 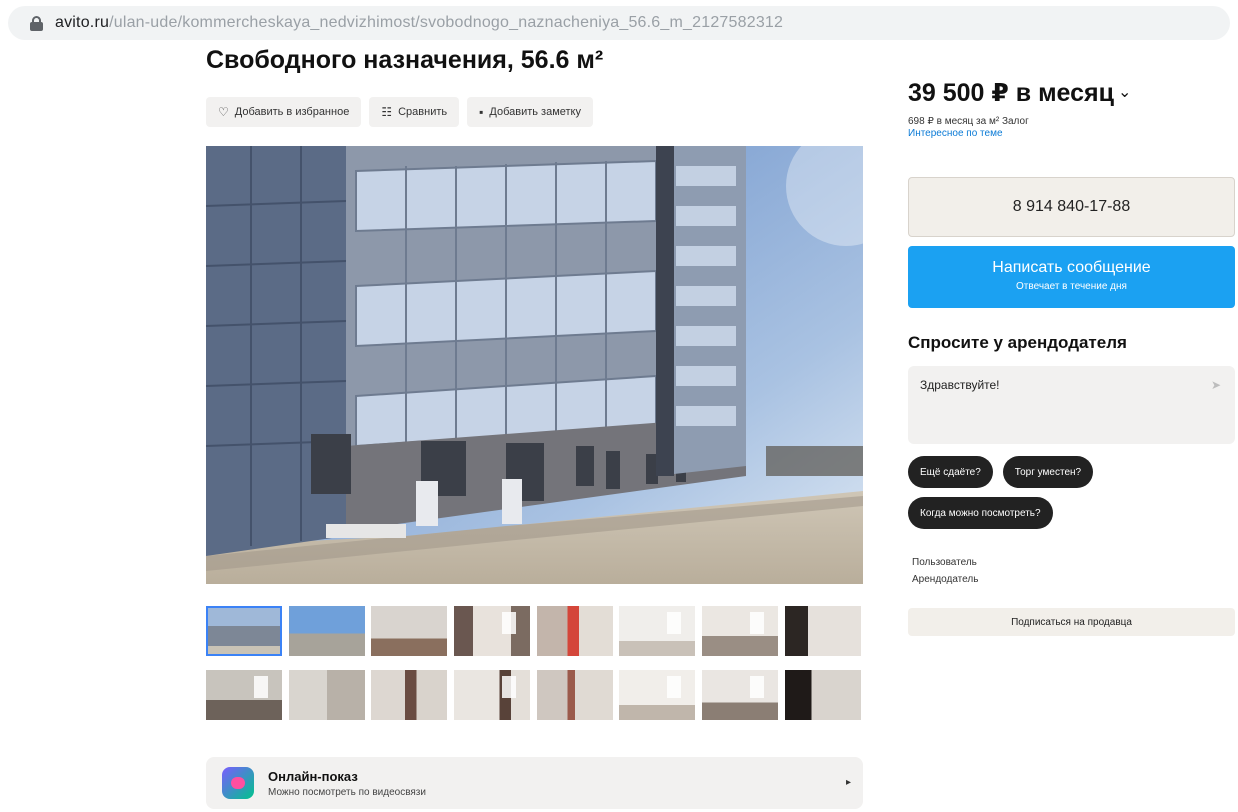 What do you see at coordinates (223, 112) in the screenshot?
I see `heart-icon: ♡` at bounding box center [223, 112].